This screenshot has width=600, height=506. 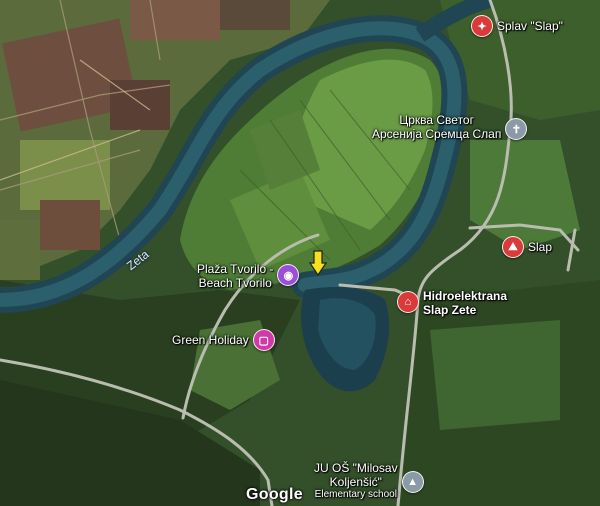 I want to click on poi-hydroelectric-plant: ⌂ Hidroelektrana Slap Zete, so click(x=452, y=303).